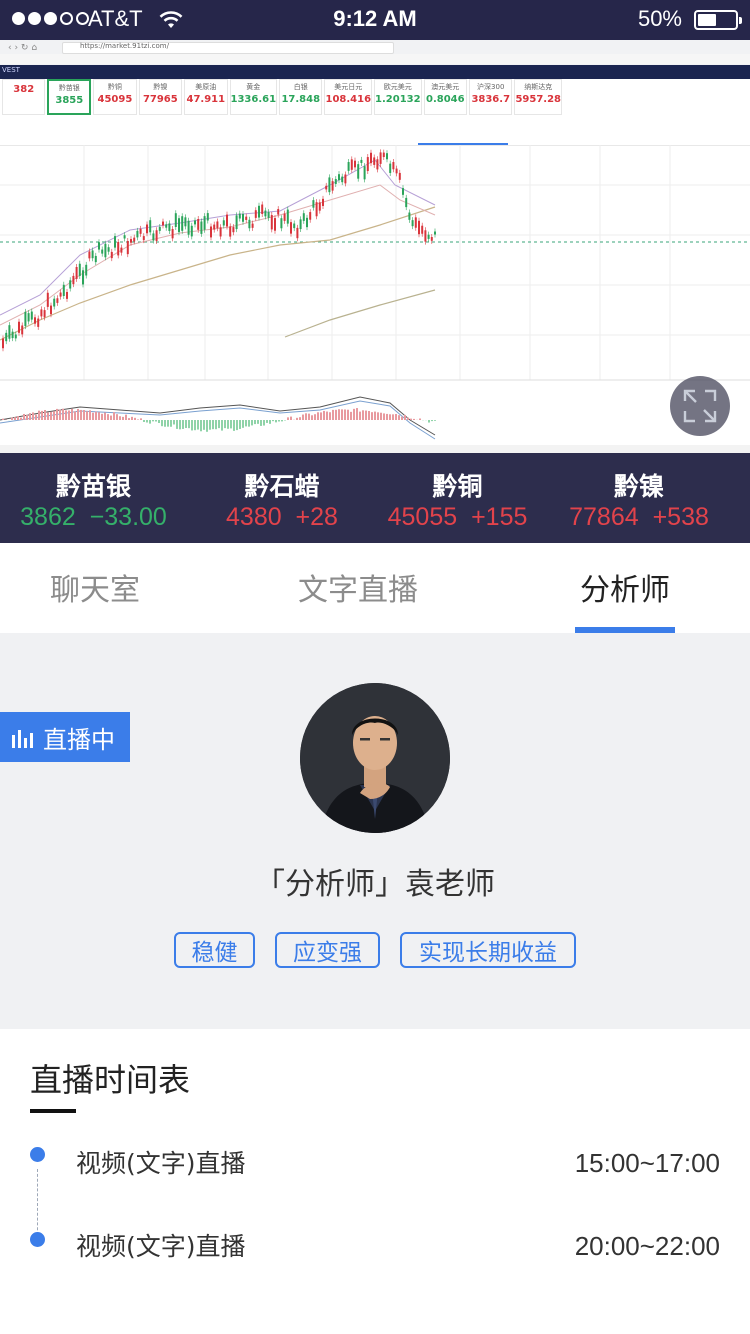 The height and width of the screenshot is (1334, 750). I want to click on mini-quote-value: 108.416, so click(348, 99).